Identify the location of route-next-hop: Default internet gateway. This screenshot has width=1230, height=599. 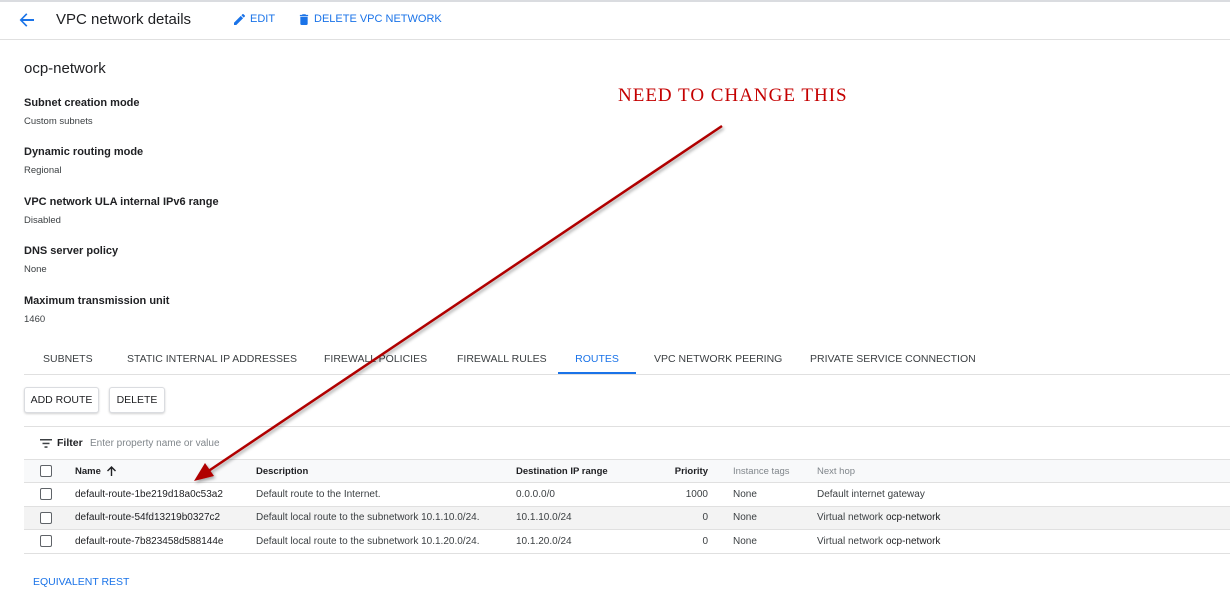
(871, 494).